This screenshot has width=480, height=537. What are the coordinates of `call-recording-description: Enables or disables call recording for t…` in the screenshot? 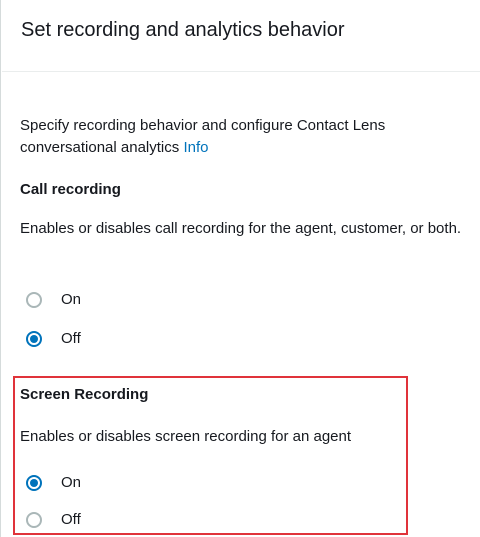 It's located at (241, 228).